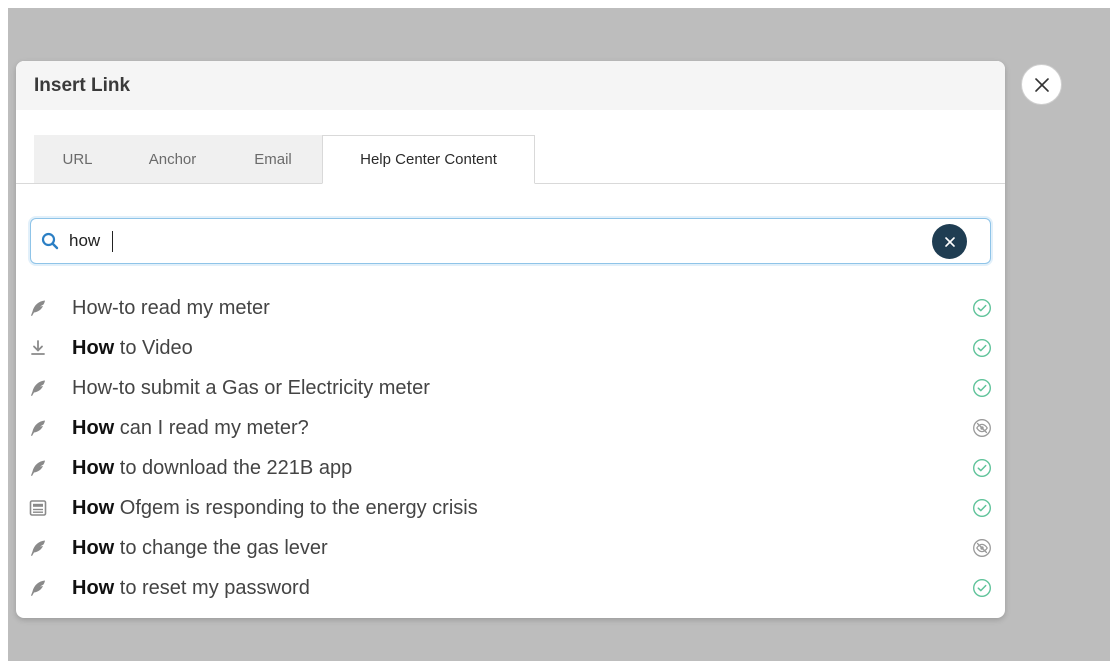 The height and width of the screenshot is (661, 1110). Describe the element at coordinates (510, 588) in the screenshot. I see `result-item: How to reset my password` at that location.